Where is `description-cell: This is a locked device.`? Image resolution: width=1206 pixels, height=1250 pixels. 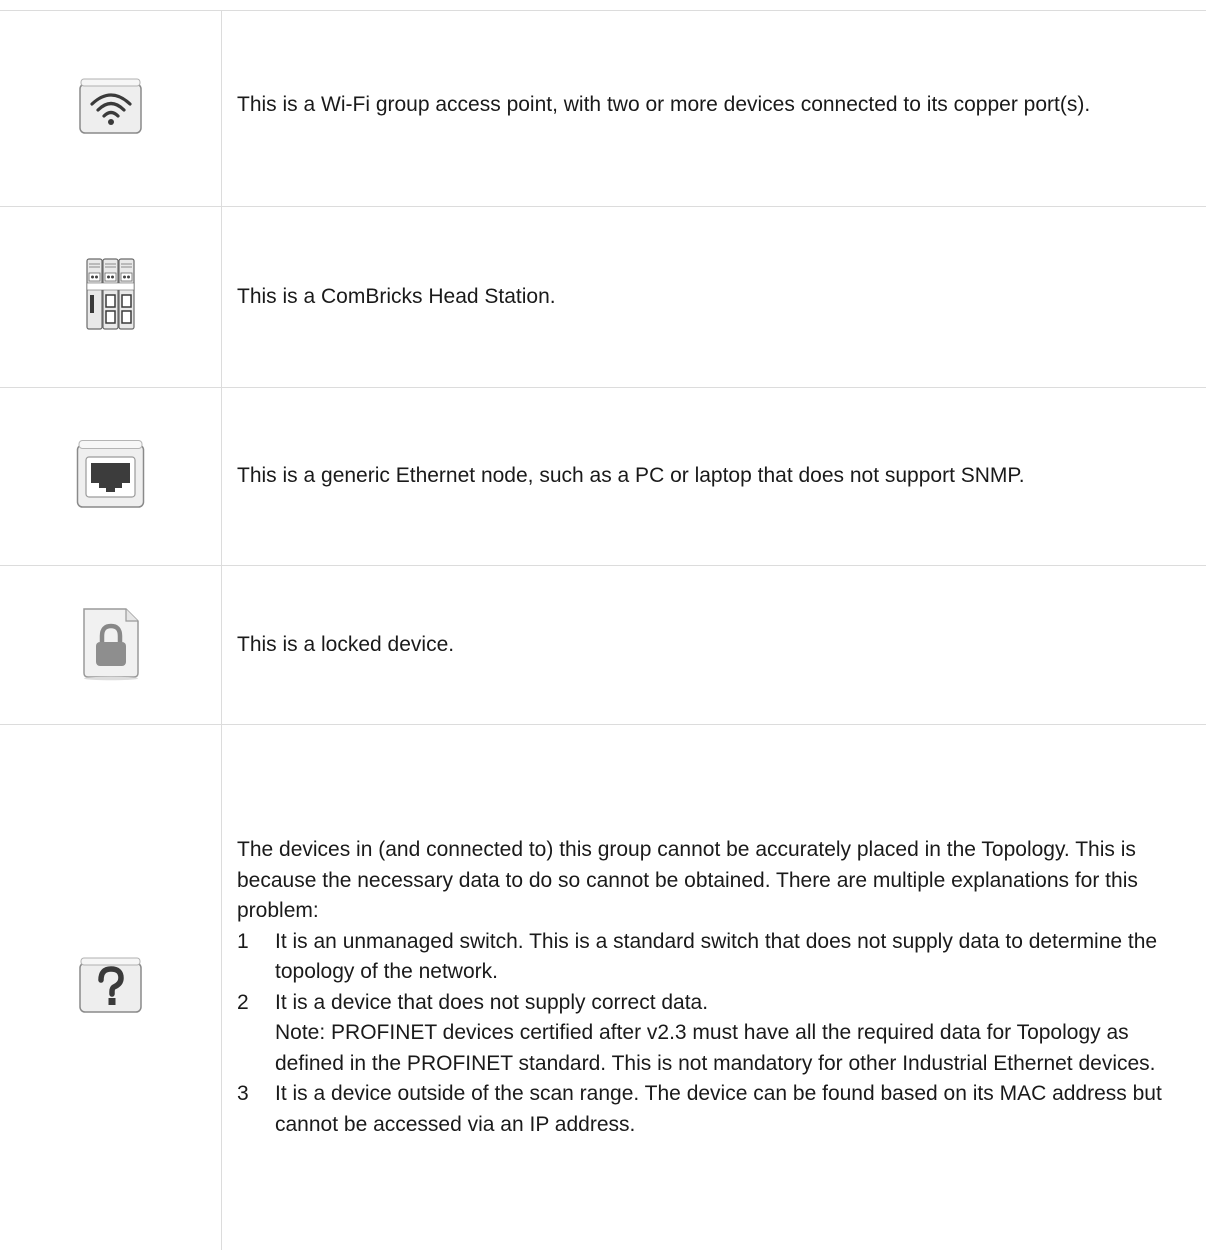
description-cell: This is a locked device. is located at coordinates (714, 645).